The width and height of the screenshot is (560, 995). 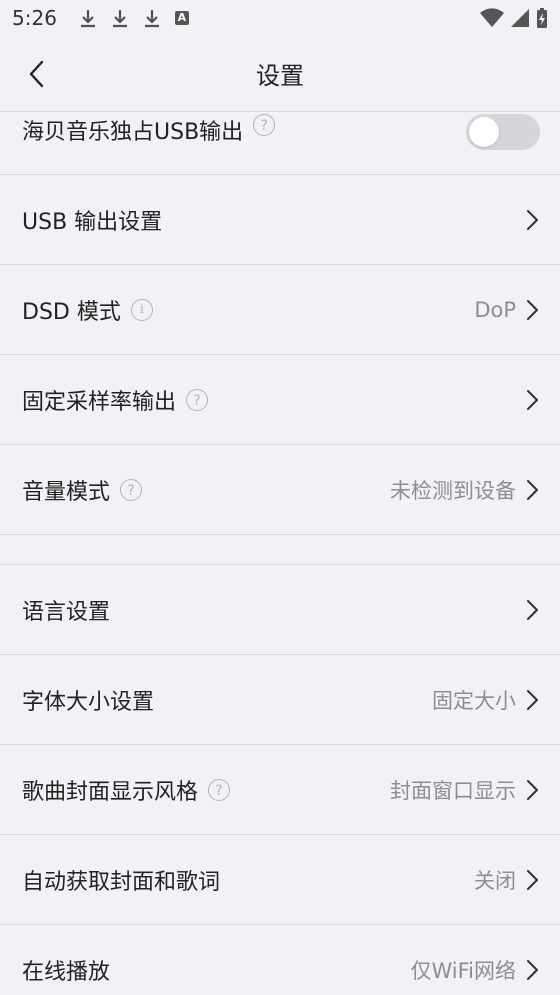 I want to click on setting-row-volume-mode: 音量模式 ? 未检测到设备, so click(x=280, y=490).